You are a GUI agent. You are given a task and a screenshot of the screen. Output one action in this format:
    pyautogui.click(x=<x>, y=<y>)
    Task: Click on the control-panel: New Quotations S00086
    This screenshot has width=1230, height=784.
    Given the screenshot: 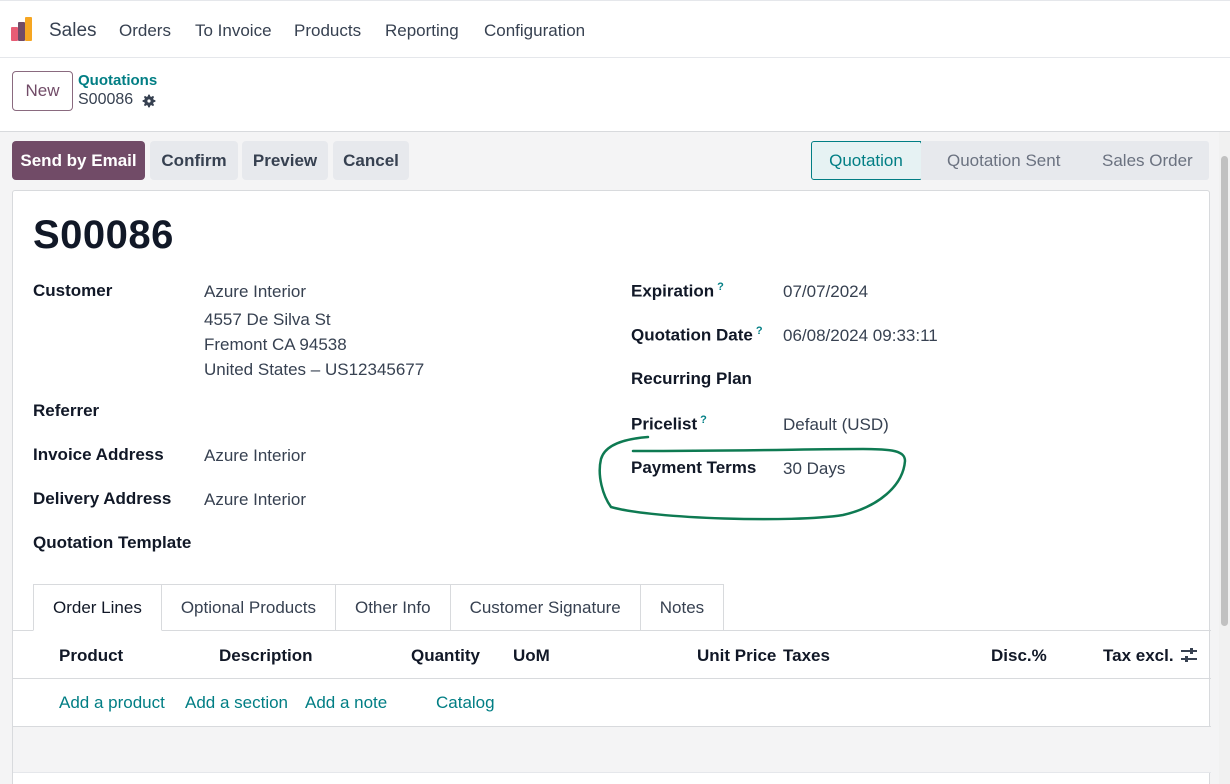 What is the action you would take?
    pyautogui.click(x=615, y=95)
    